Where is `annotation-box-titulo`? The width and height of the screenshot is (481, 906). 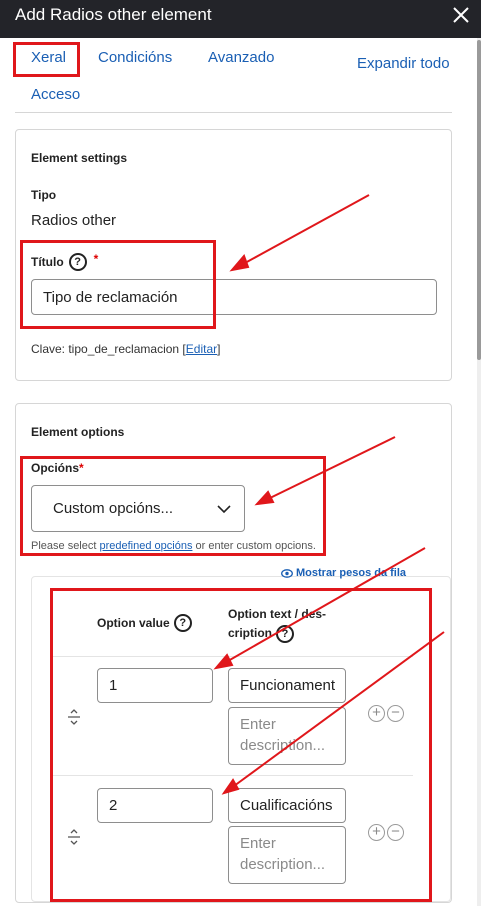
annotation-box-titulo is located at coordinates (118, 284).